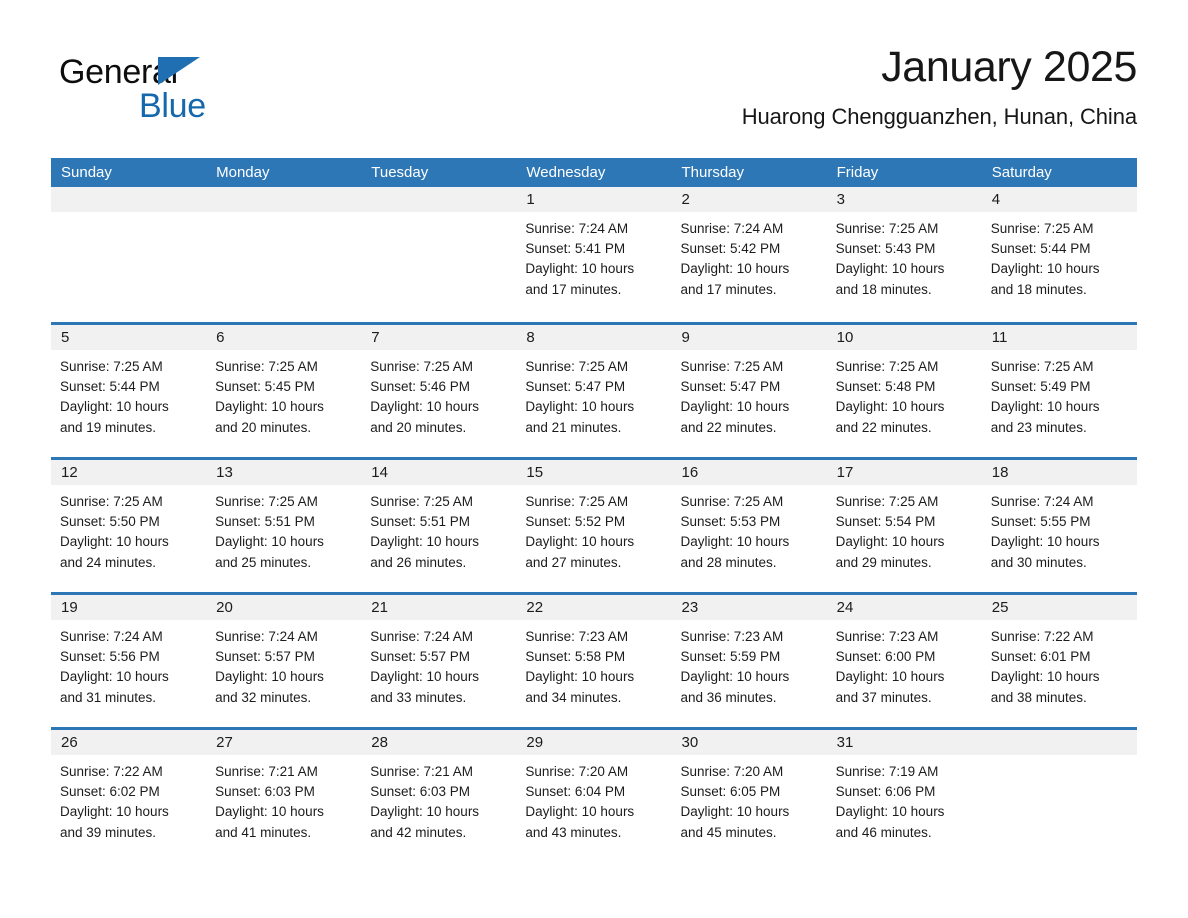 This screenshot has height=918, width=1188. What do you see at coordinates (573, 832) in the screenshot?
I see `daylight-text-line2: and 43 minutes.` at bounding box center [573, 832].